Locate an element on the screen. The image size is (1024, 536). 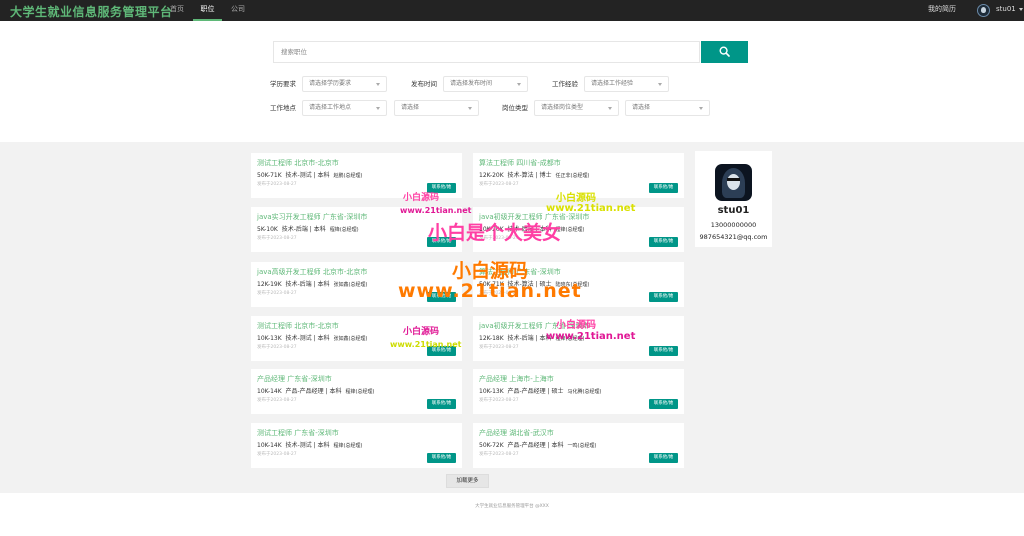
job-meta: 12K-20K 技术-算法 | 博士 任正非(总经理) is located at coordinates (534, 175).